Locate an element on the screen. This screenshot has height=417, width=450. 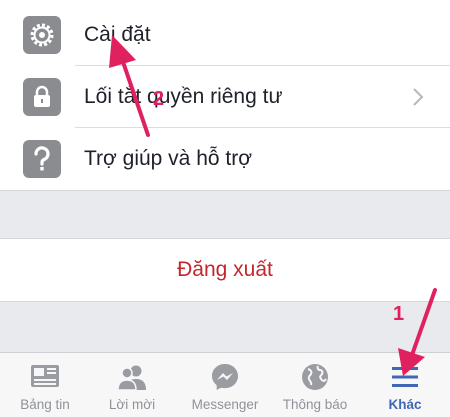
menu-item-privacy-shortcuts: Lối tắt quyền riêng tư is located at coordinates (225, 97).